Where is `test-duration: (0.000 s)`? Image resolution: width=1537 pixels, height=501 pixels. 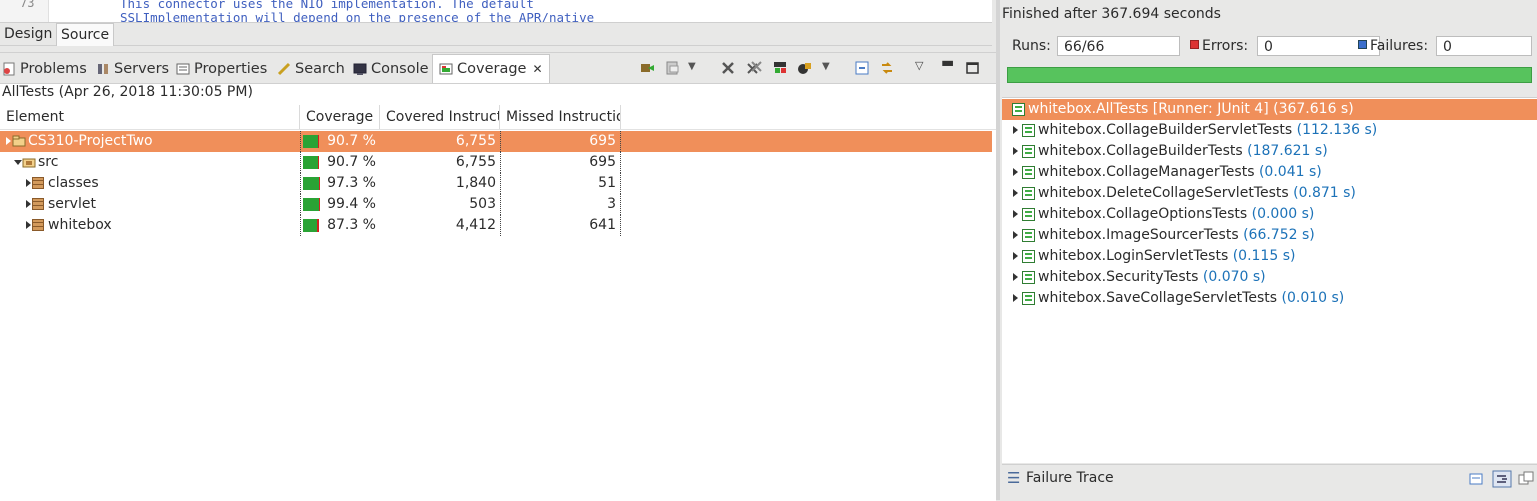
test-duration: (0.000 s) is located at coordinates (1280, 214).